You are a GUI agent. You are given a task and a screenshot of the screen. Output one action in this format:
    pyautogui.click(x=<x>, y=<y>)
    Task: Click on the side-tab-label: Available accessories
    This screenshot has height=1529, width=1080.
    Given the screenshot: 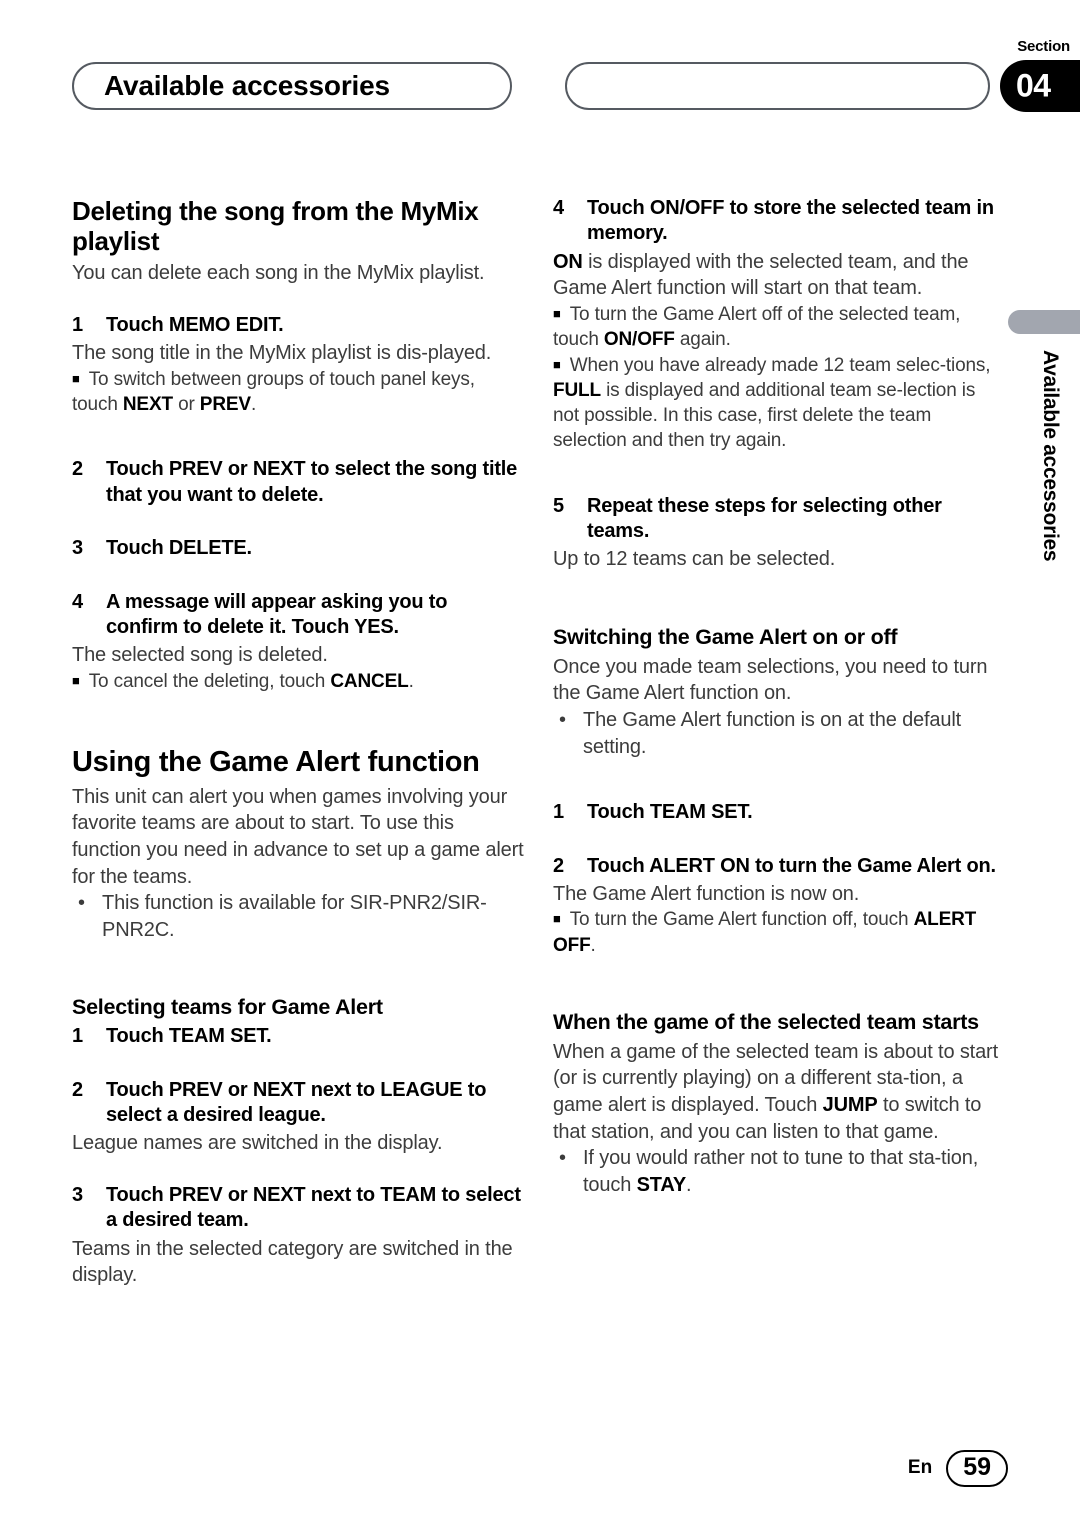 What is the action you would take?
    pyautogui.click(x=1050, y=456)
    